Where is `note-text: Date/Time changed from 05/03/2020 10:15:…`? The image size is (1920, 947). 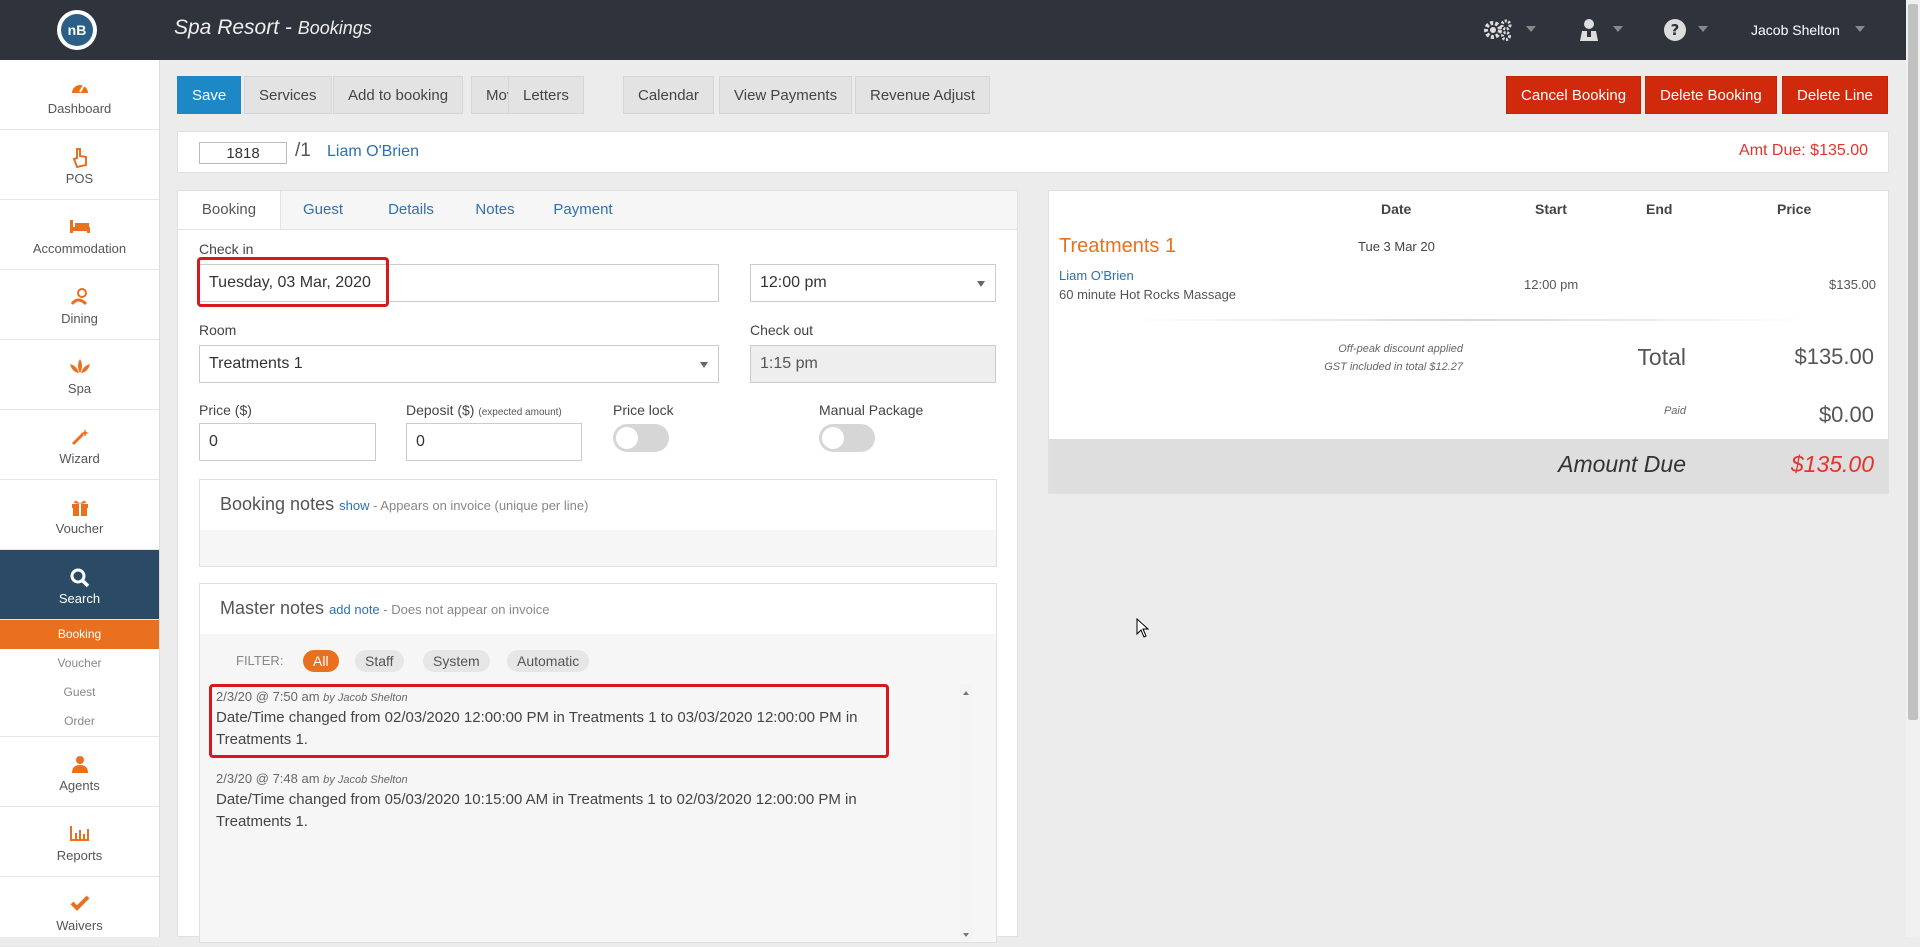 note-text: Date/Time changed from 05/03/2020 10:15:… is located at coordinates (536, 810).